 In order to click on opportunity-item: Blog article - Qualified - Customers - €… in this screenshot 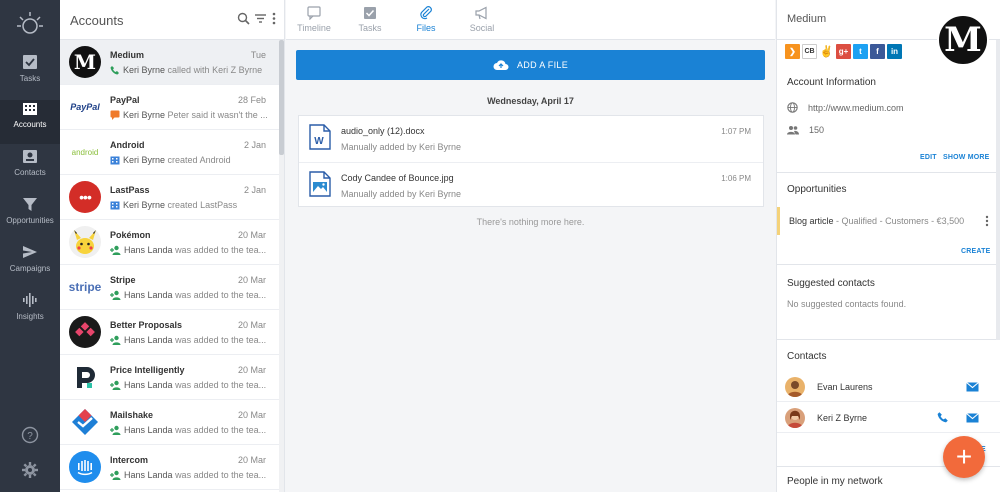, I will do `click(888, 221)`.